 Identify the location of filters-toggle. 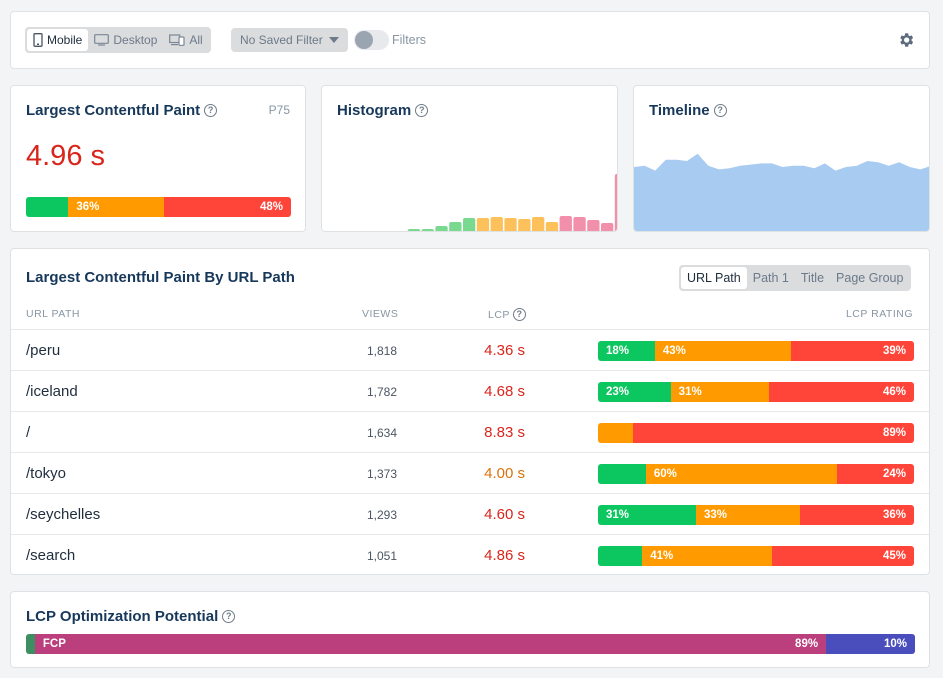
(371, 40).